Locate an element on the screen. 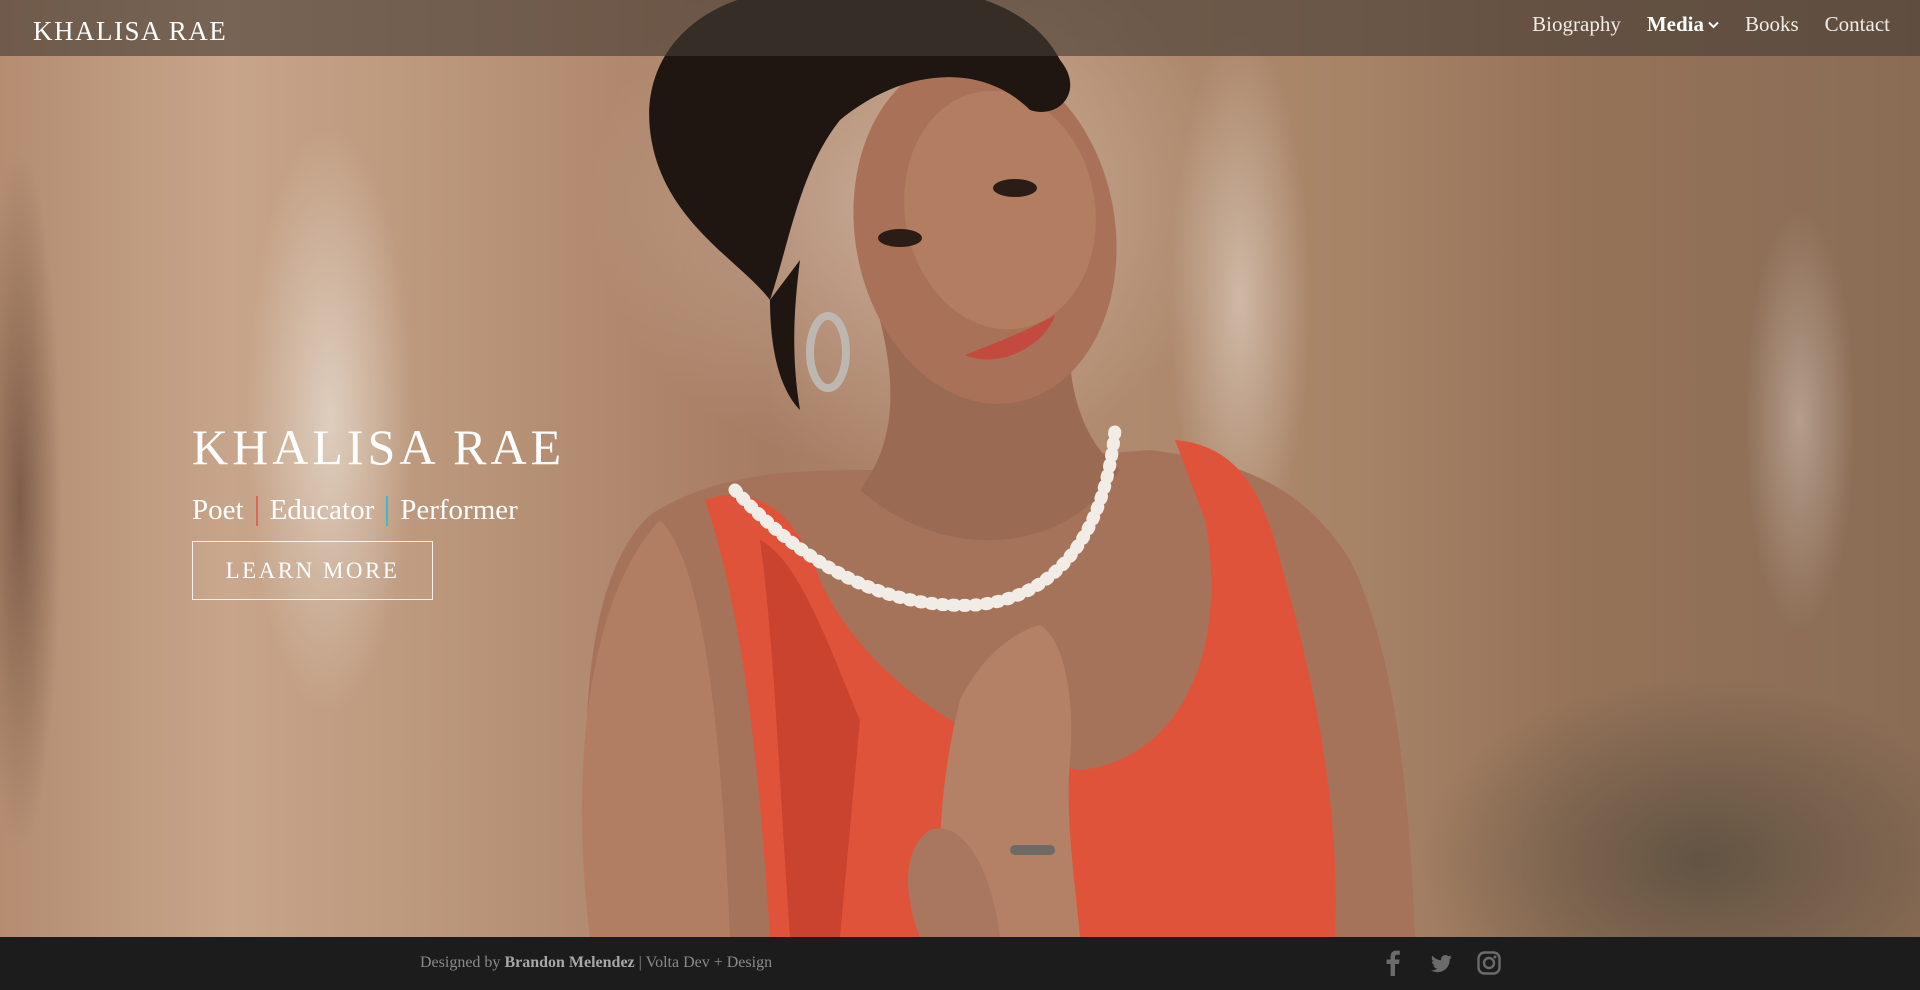 This screenshot has height=990, width=1920. role-poet: Poet is located at coordinates (218, 510).